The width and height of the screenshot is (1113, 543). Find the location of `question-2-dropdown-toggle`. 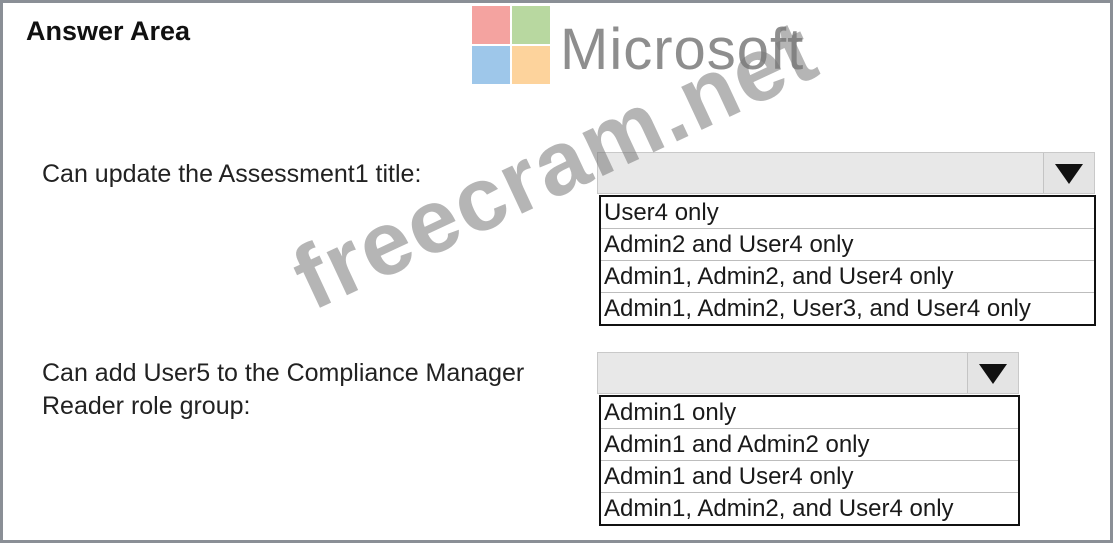

question-2-dropdown-toggle is located at coordinates (992, 373).